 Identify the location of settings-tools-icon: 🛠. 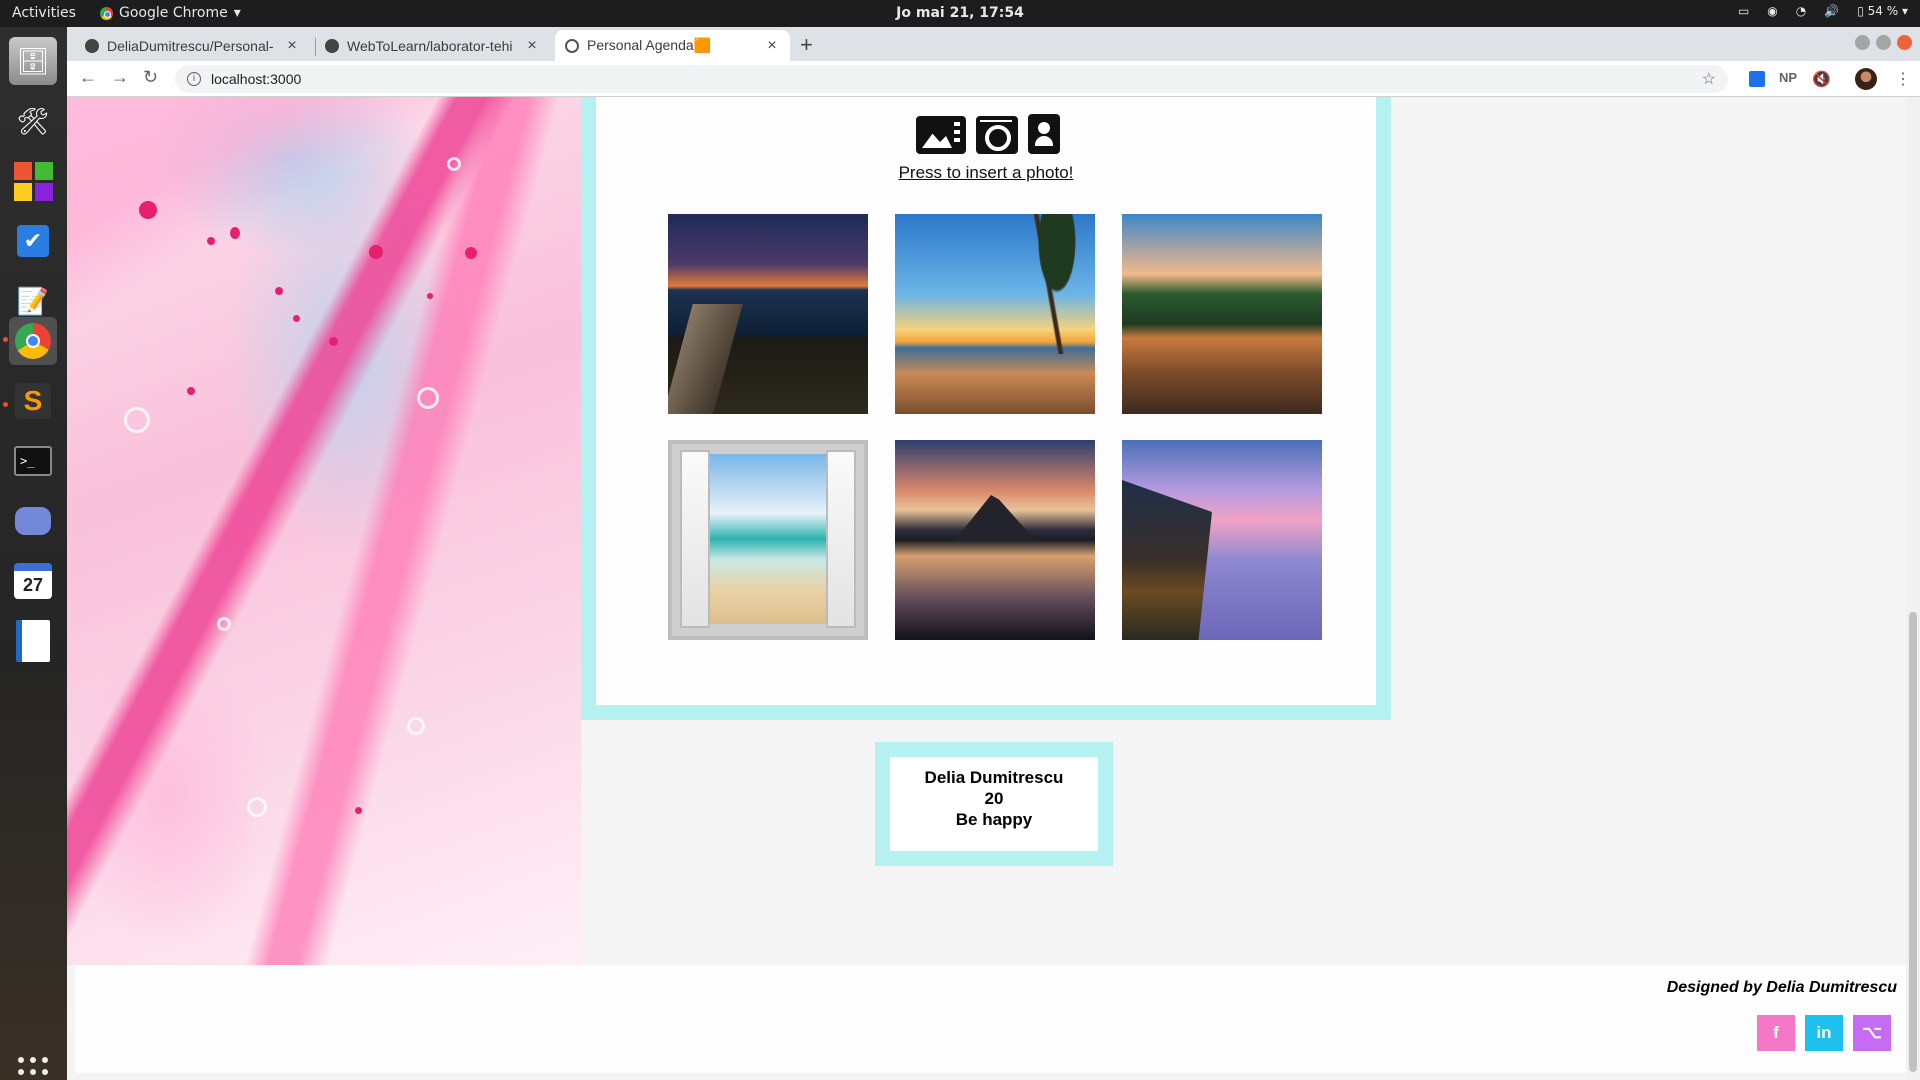
(33, 121).